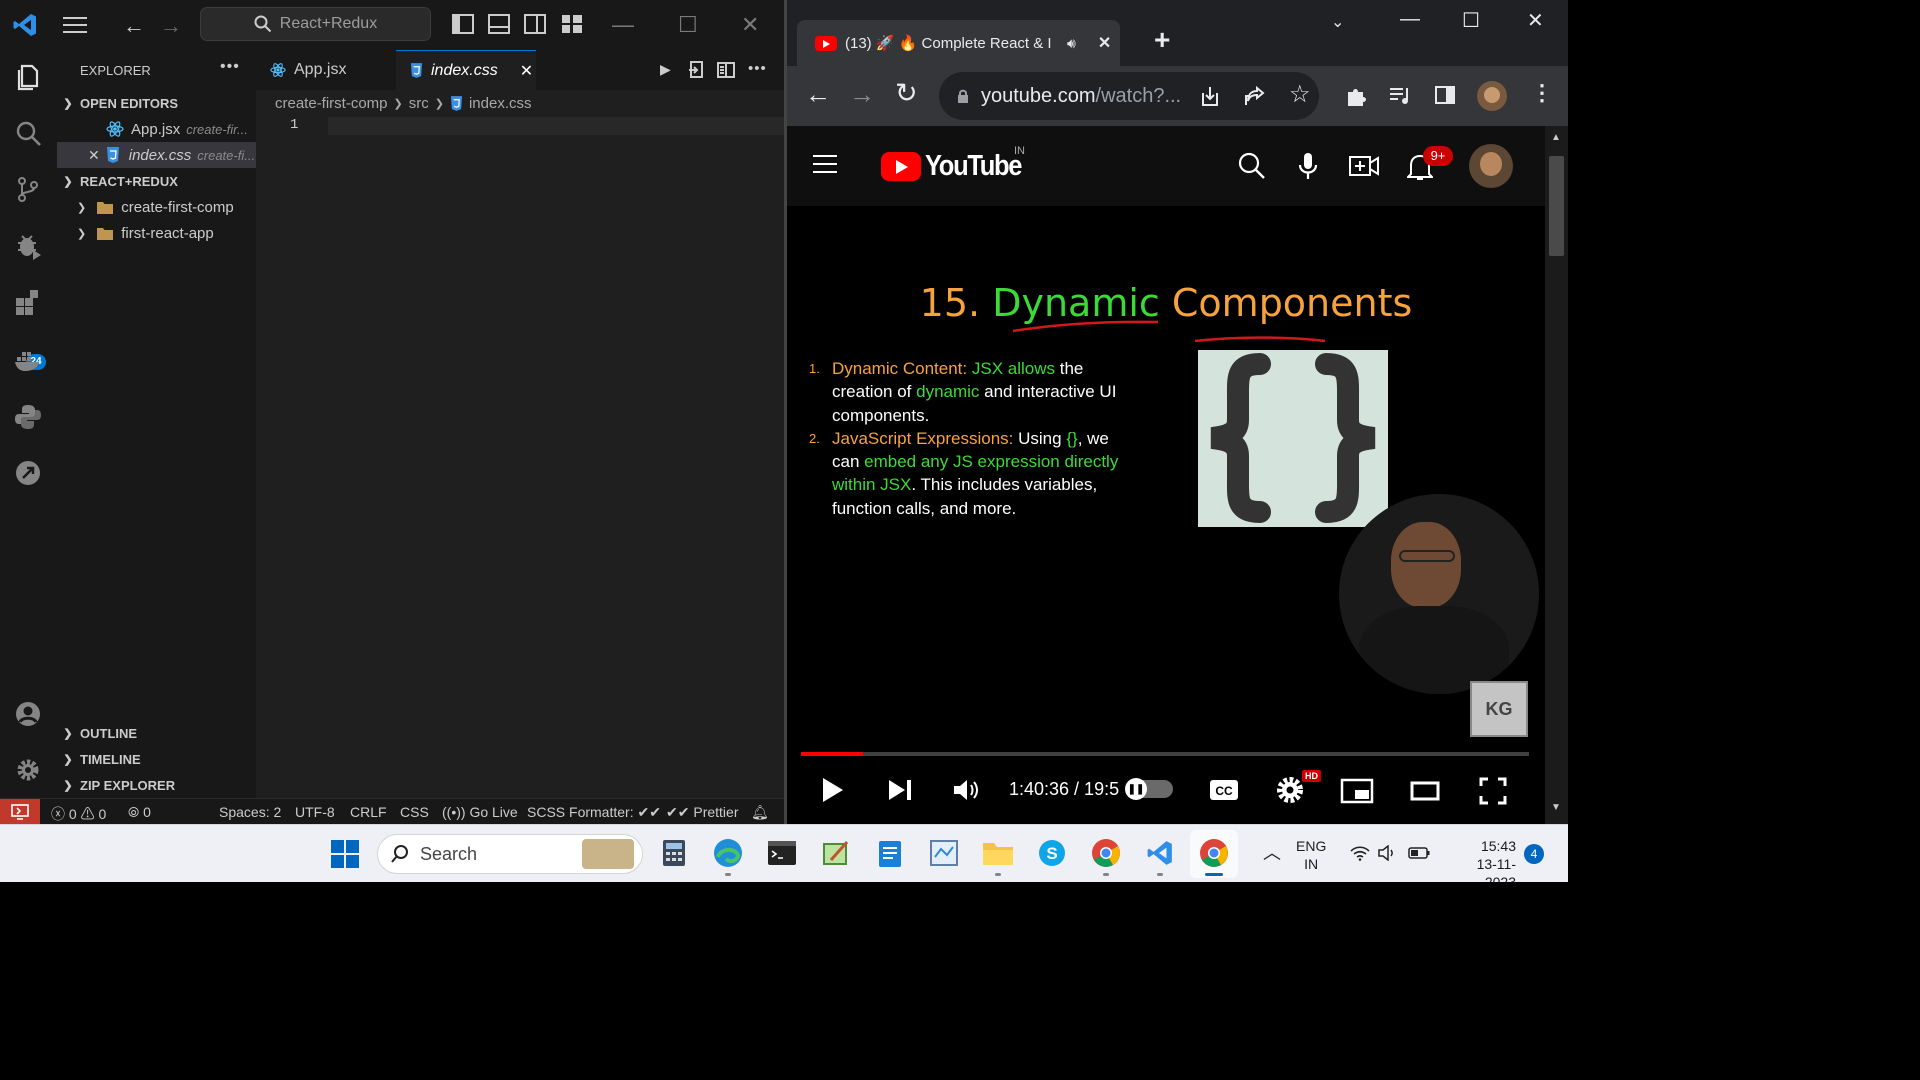 Image resolution: width=1920 pixels, height=1080 pixels. What do you see at coordinates (463, 24) in the screenshot?
I see `toggle-primary-sidebar-icon` at bounding box center [463, 24].